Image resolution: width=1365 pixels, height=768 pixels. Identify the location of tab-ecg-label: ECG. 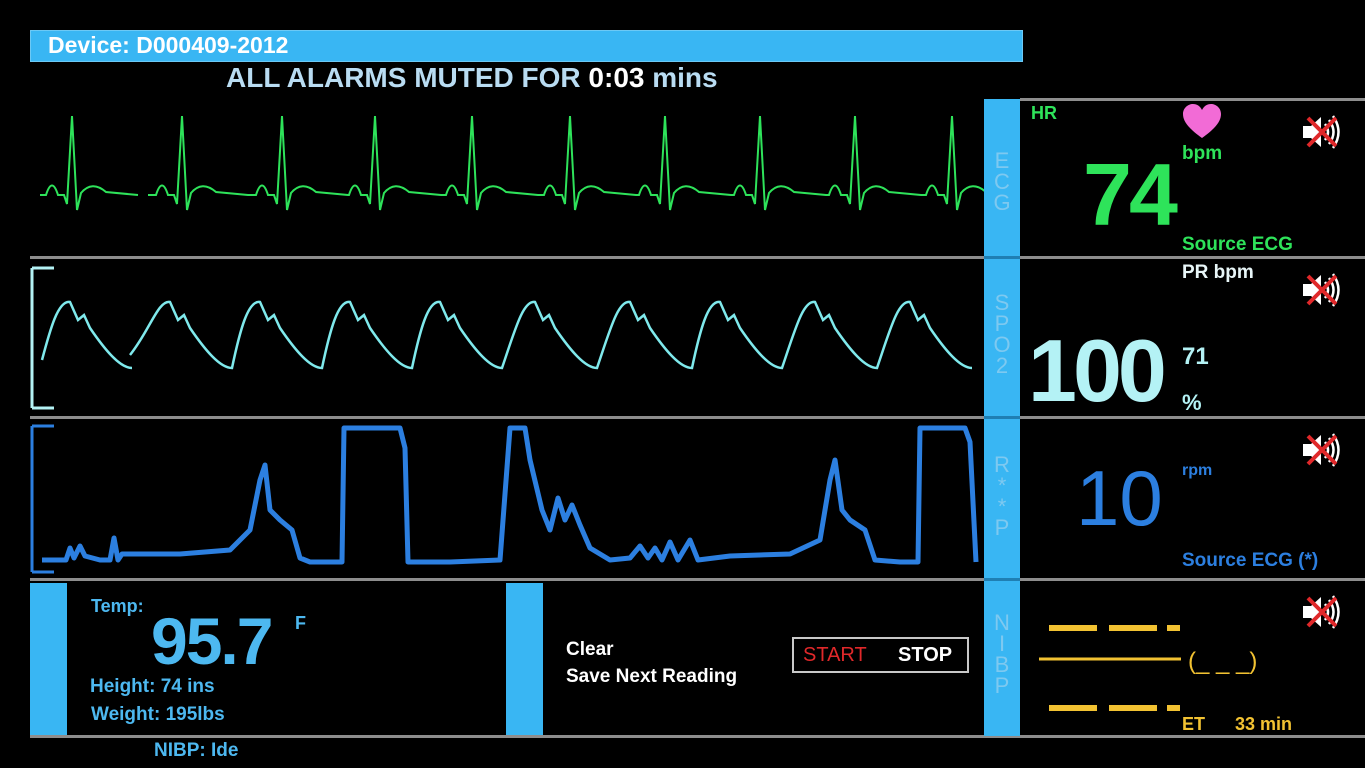
(1002, 181).